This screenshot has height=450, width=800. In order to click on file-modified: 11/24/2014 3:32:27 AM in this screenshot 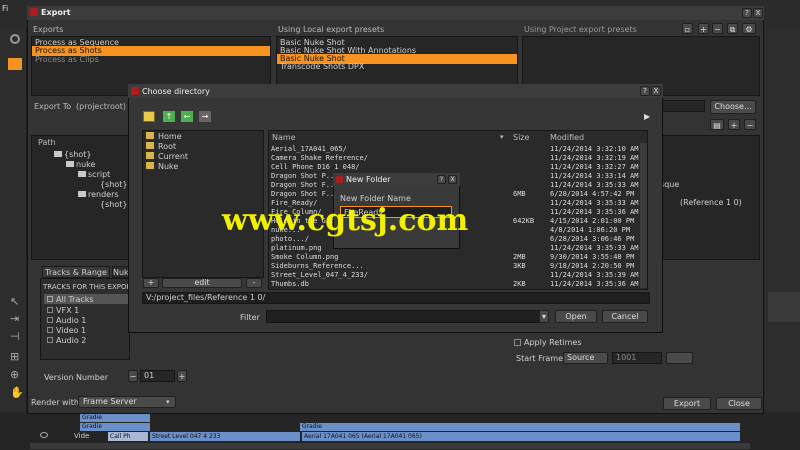, I will do `click(594, 167)`.